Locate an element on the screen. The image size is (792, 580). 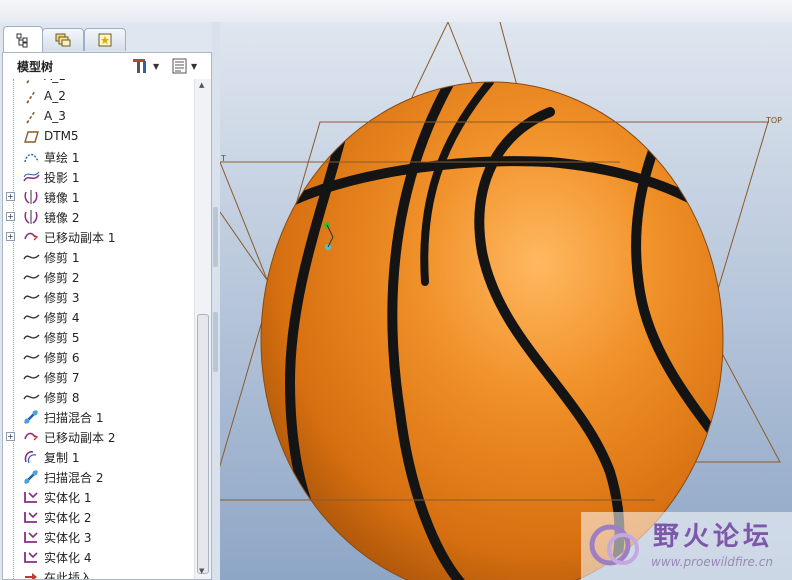
tree-item: 修剪 5 is located at coordinates (98, 337).